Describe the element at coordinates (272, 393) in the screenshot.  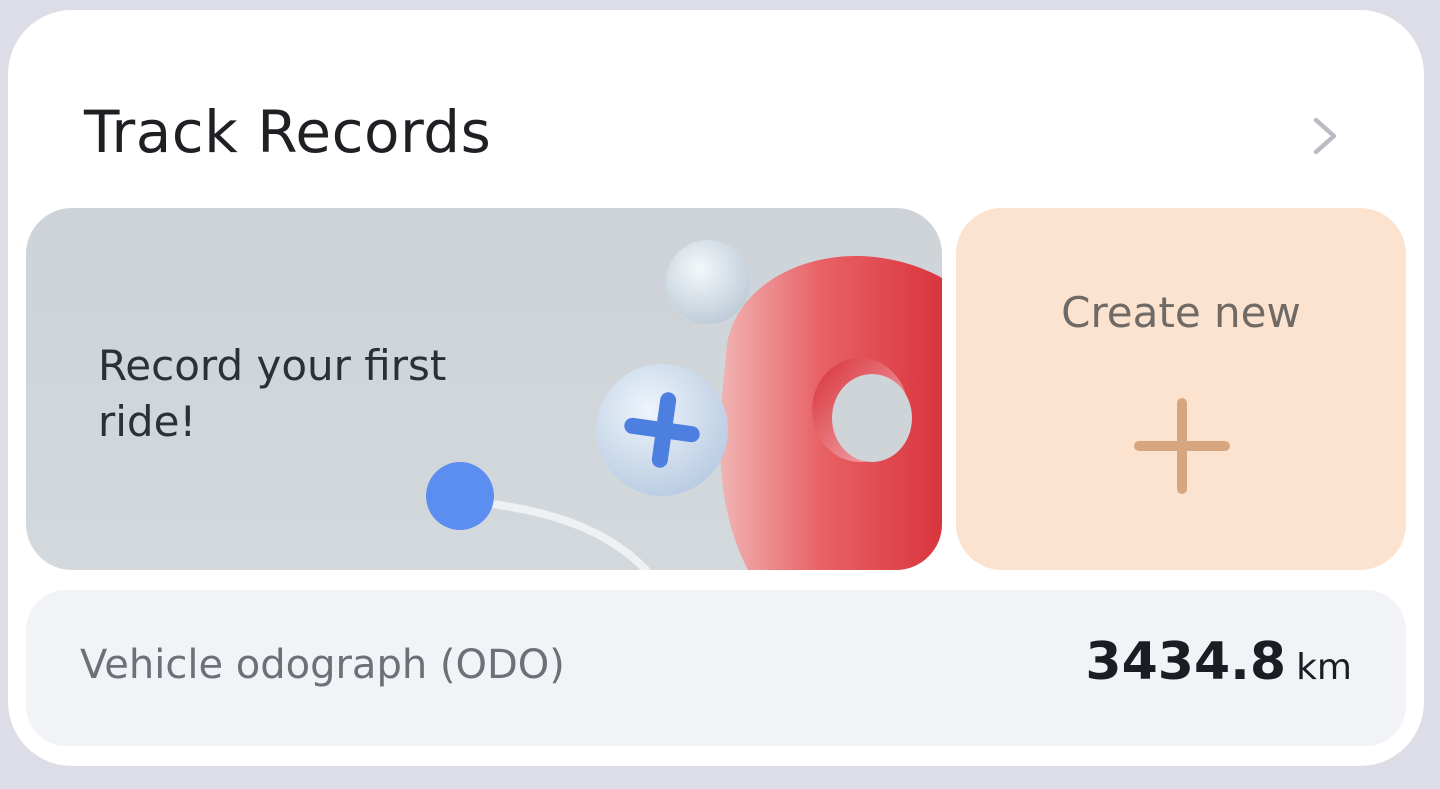
I see `banner-text: Record your first ride!` at that location.